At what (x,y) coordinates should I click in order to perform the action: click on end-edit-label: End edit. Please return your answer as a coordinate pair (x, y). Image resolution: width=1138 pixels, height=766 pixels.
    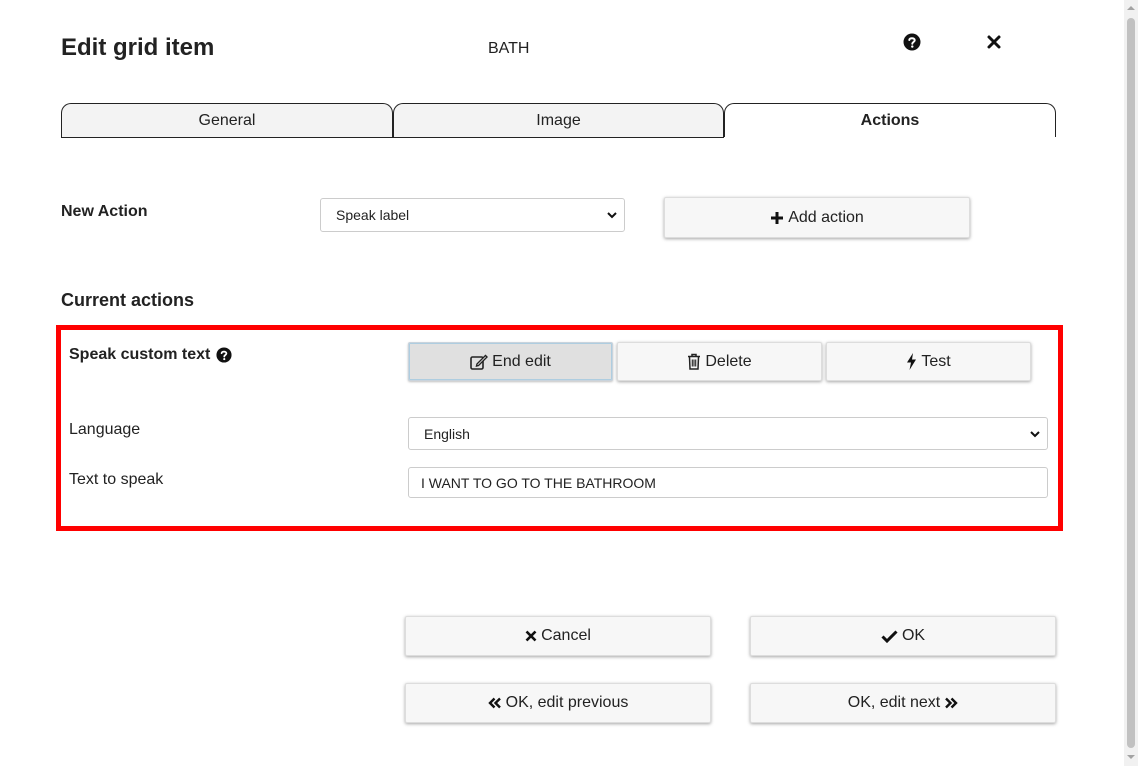
    Looking at the image, I should click on (521, 361).